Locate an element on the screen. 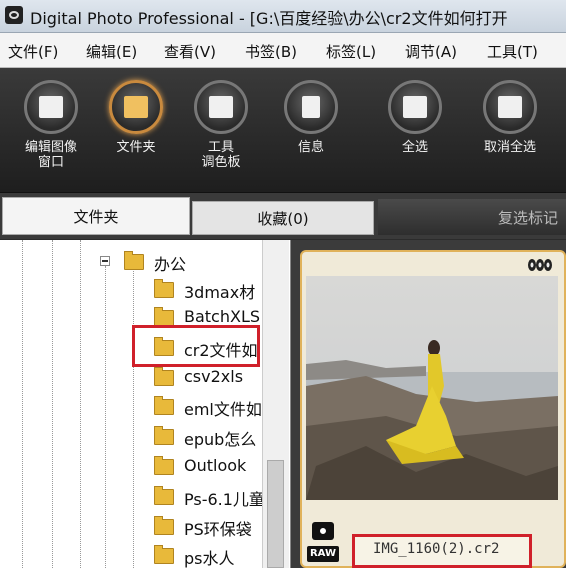 The width and height of the screenshot is (566, 568). tree-item-label: ps水人 is located at coordinates (209, 558).